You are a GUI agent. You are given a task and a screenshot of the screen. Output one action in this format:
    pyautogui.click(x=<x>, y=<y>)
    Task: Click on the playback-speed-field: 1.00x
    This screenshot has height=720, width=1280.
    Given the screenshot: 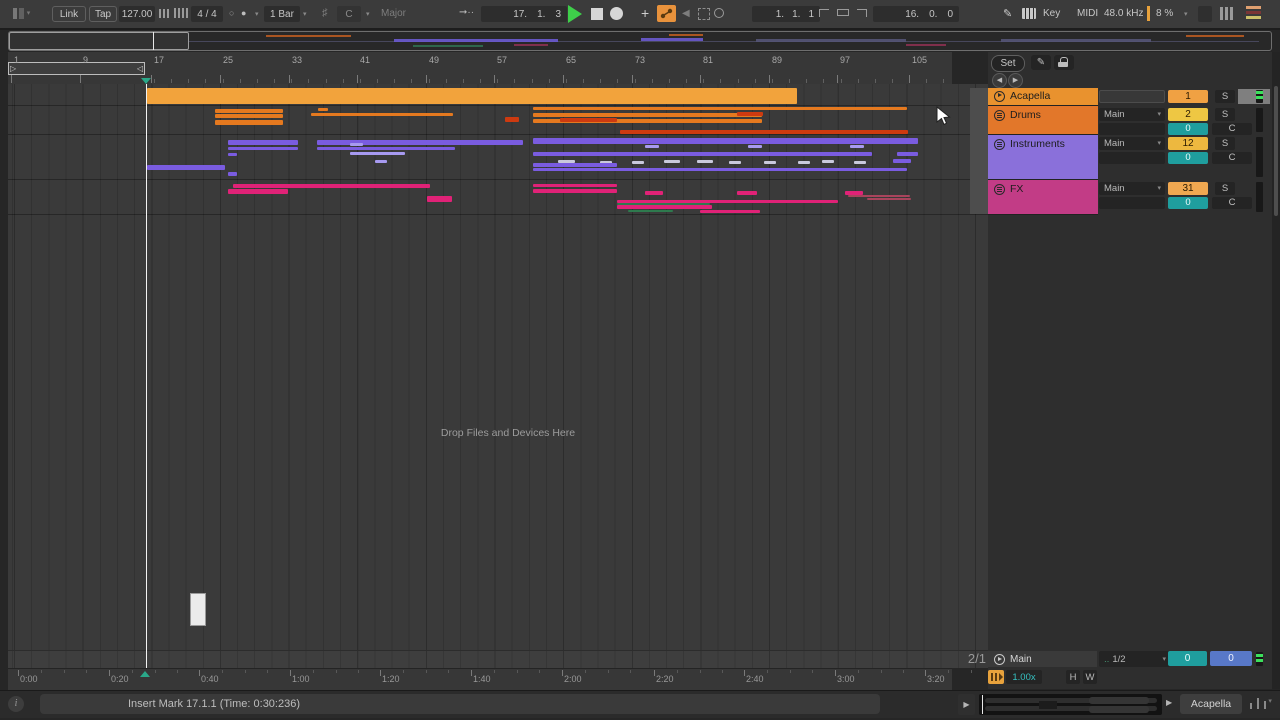 What is the action you would take?
    pyautogui.click(x=1024, y=677)
    